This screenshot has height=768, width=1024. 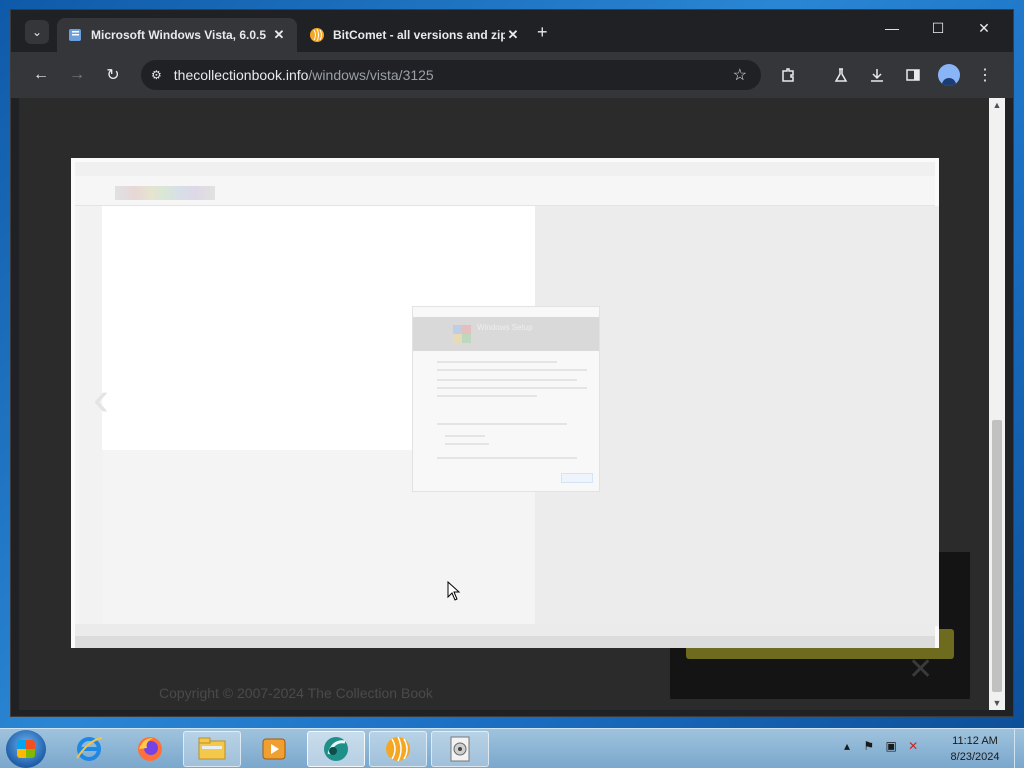 What do you see at coordinates (881, 746) in the screenshot?
I see `system-tray: ▴ ⚑ ▣ ✕` at bounding box center [881, 746].